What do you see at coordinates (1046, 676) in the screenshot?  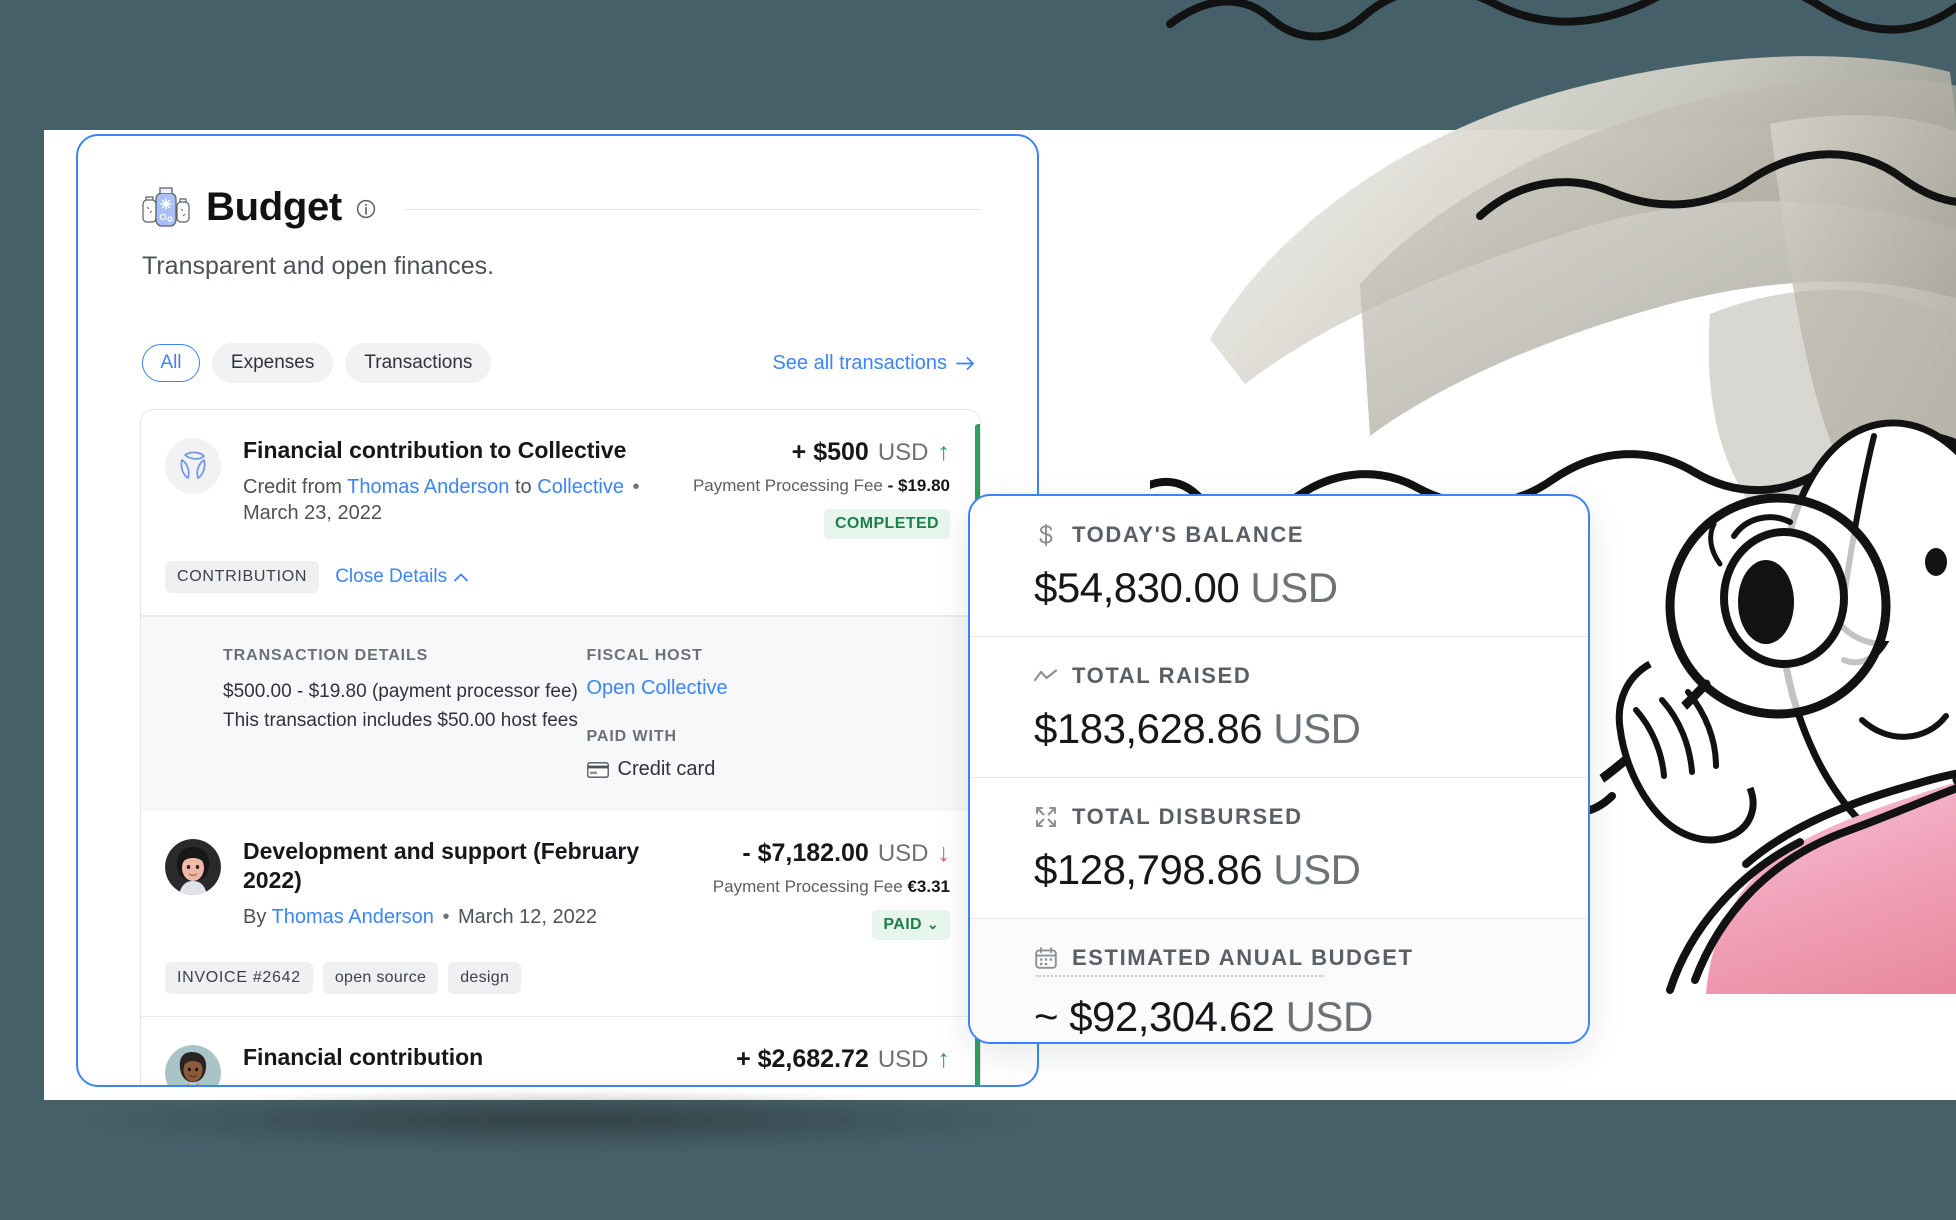 I see `trend-line-icon` at bounding box center [1046, 676].